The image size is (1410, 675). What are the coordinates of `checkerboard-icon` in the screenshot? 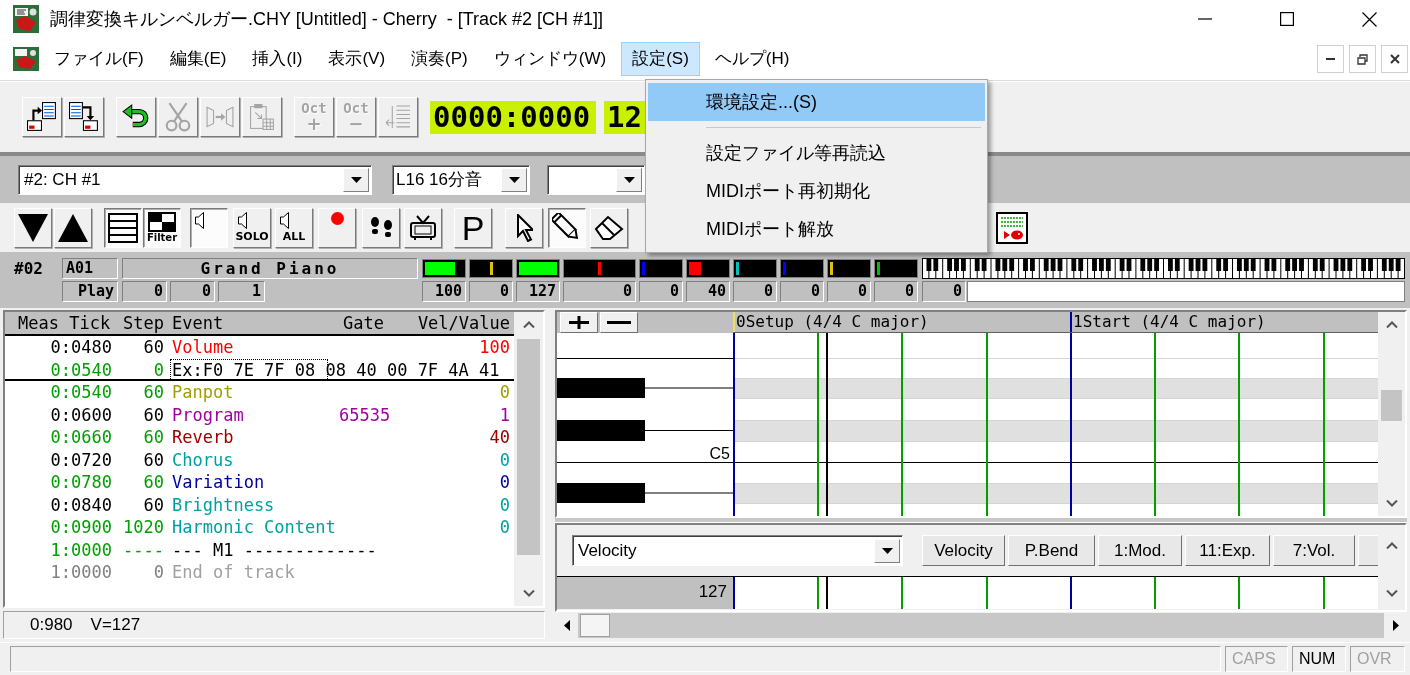 It's located at (162, 222).